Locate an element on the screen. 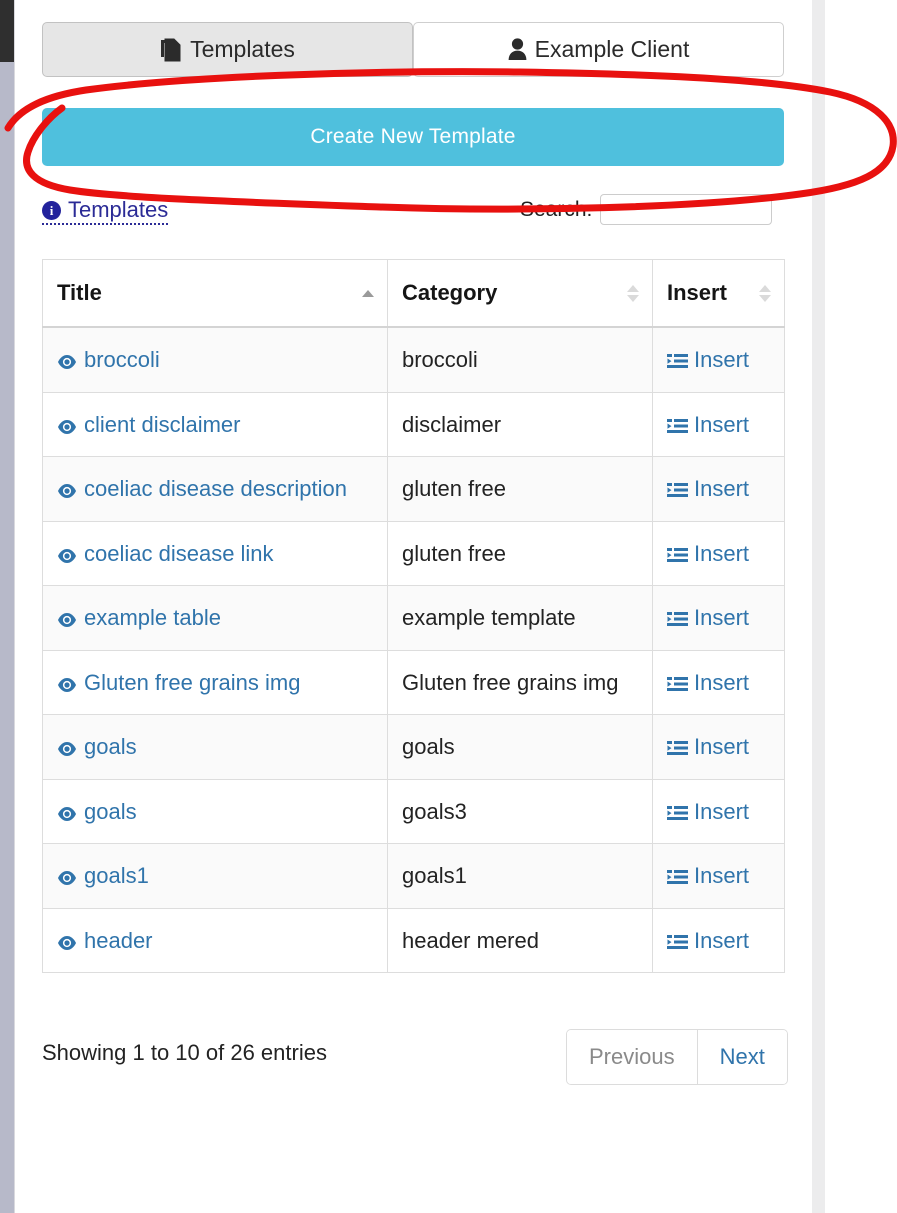 This screenshot has height=1213, width=897. cell-title: broccoli is located at coordinates (215, 359).